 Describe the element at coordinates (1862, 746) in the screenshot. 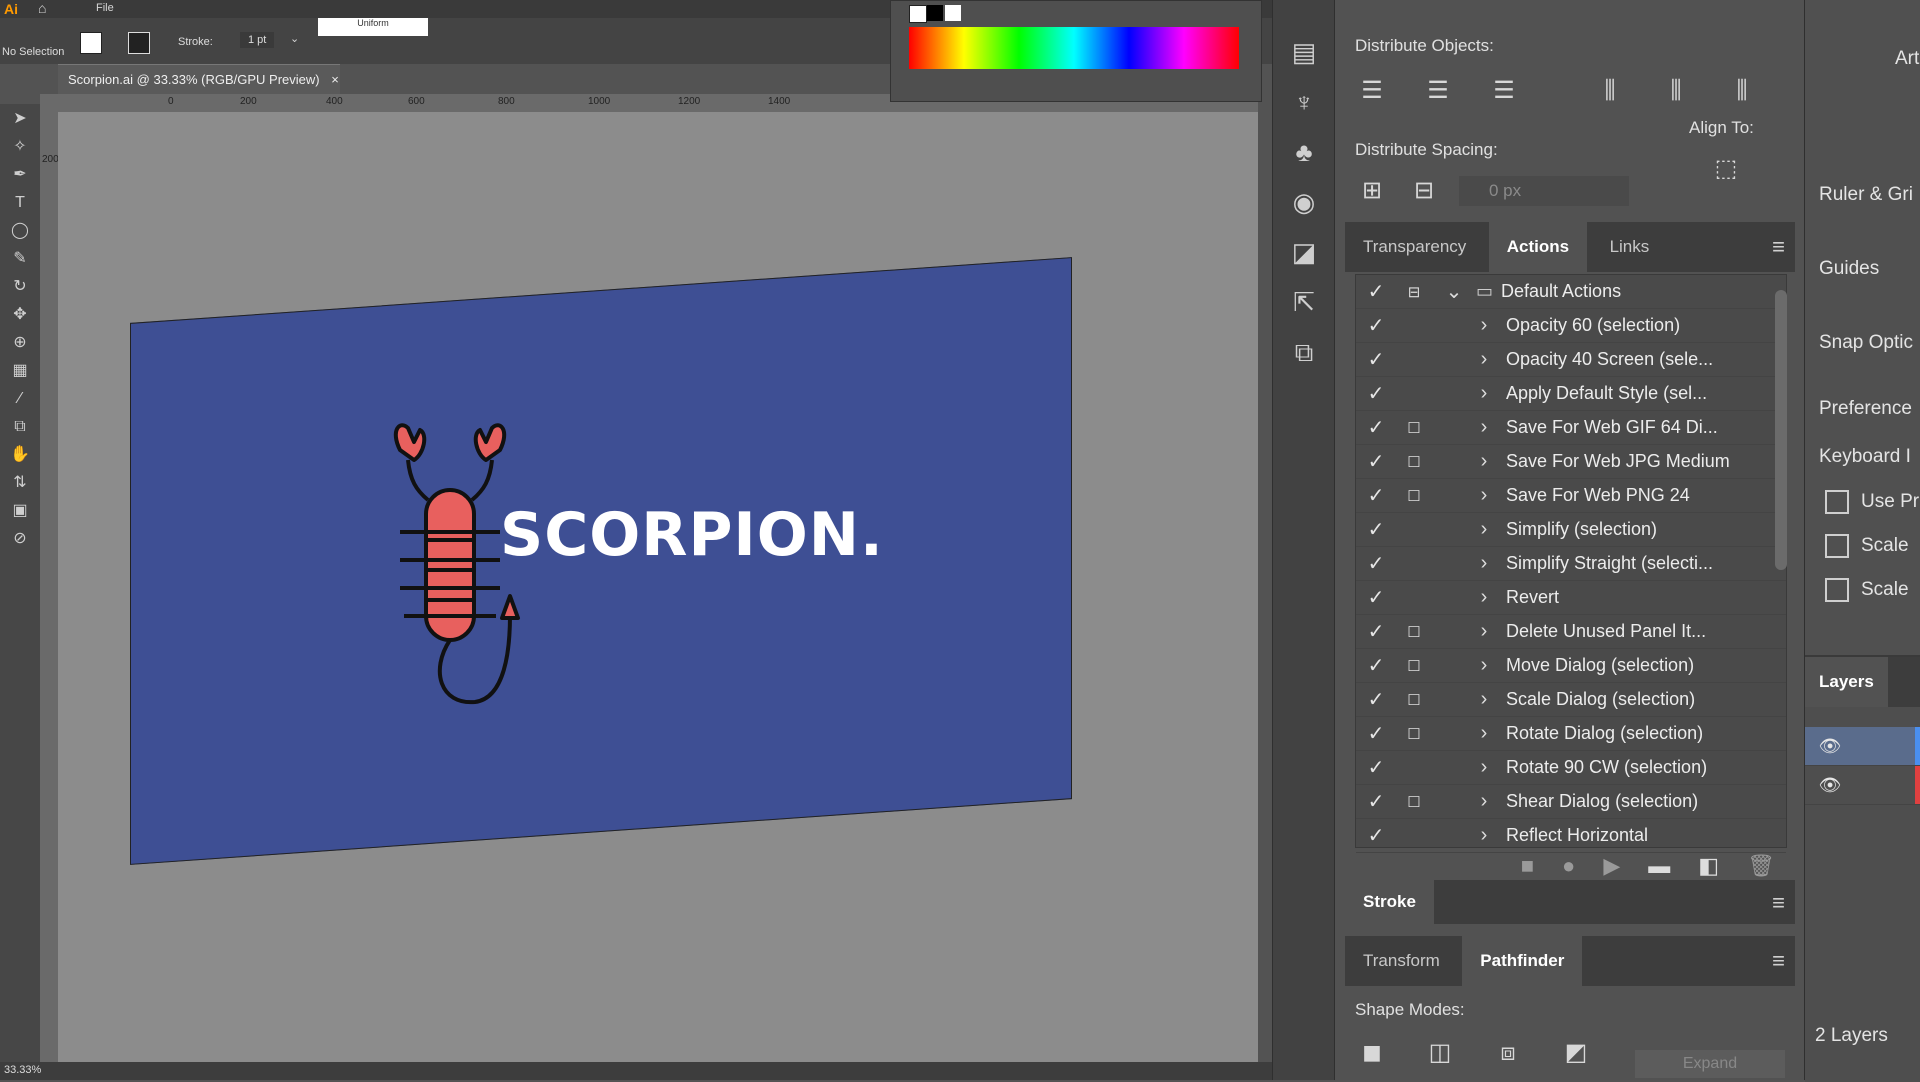

I see `layer-row: 👁` at that location.